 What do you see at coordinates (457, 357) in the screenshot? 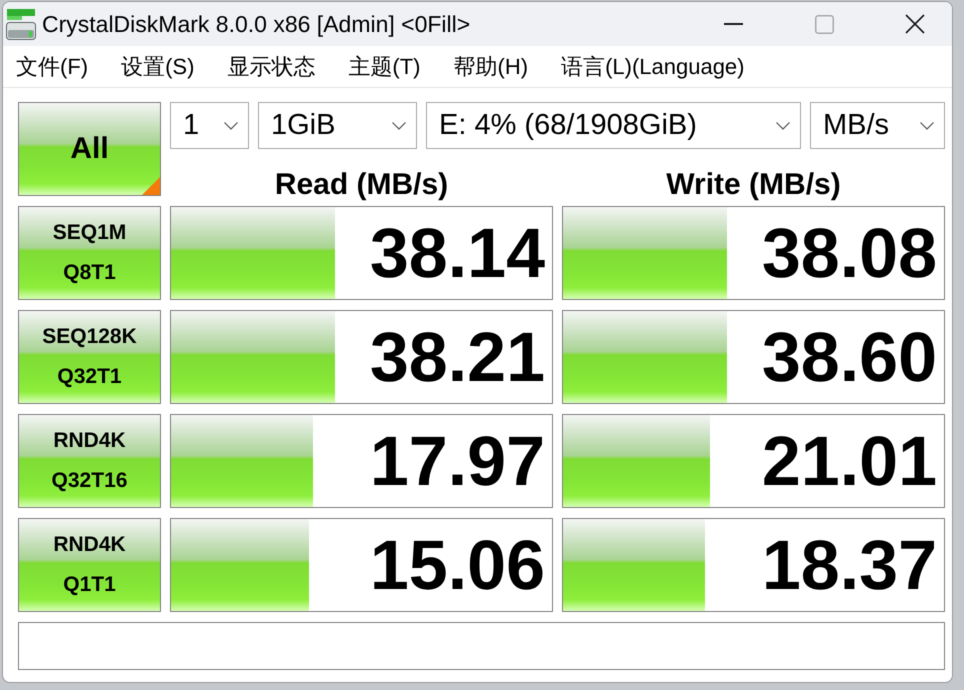
I see `result-value: 38.21` at bounding box center [457, 357].